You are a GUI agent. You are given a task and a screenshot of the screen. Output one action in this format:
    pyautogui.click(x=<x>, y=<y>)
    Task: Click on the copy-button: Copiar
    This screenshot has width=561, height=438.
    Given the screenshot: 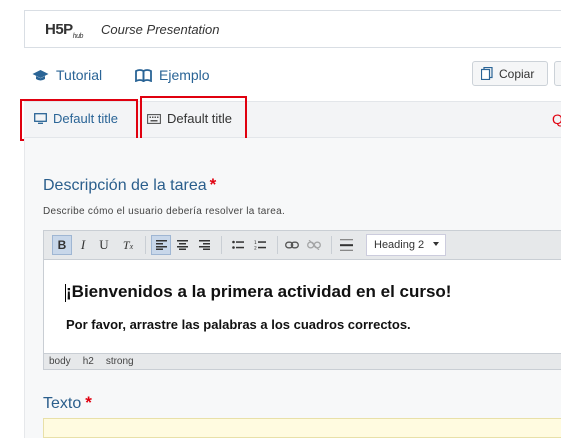 What is the action you would take?
    pyautogui.click(x=510, y=73)
    